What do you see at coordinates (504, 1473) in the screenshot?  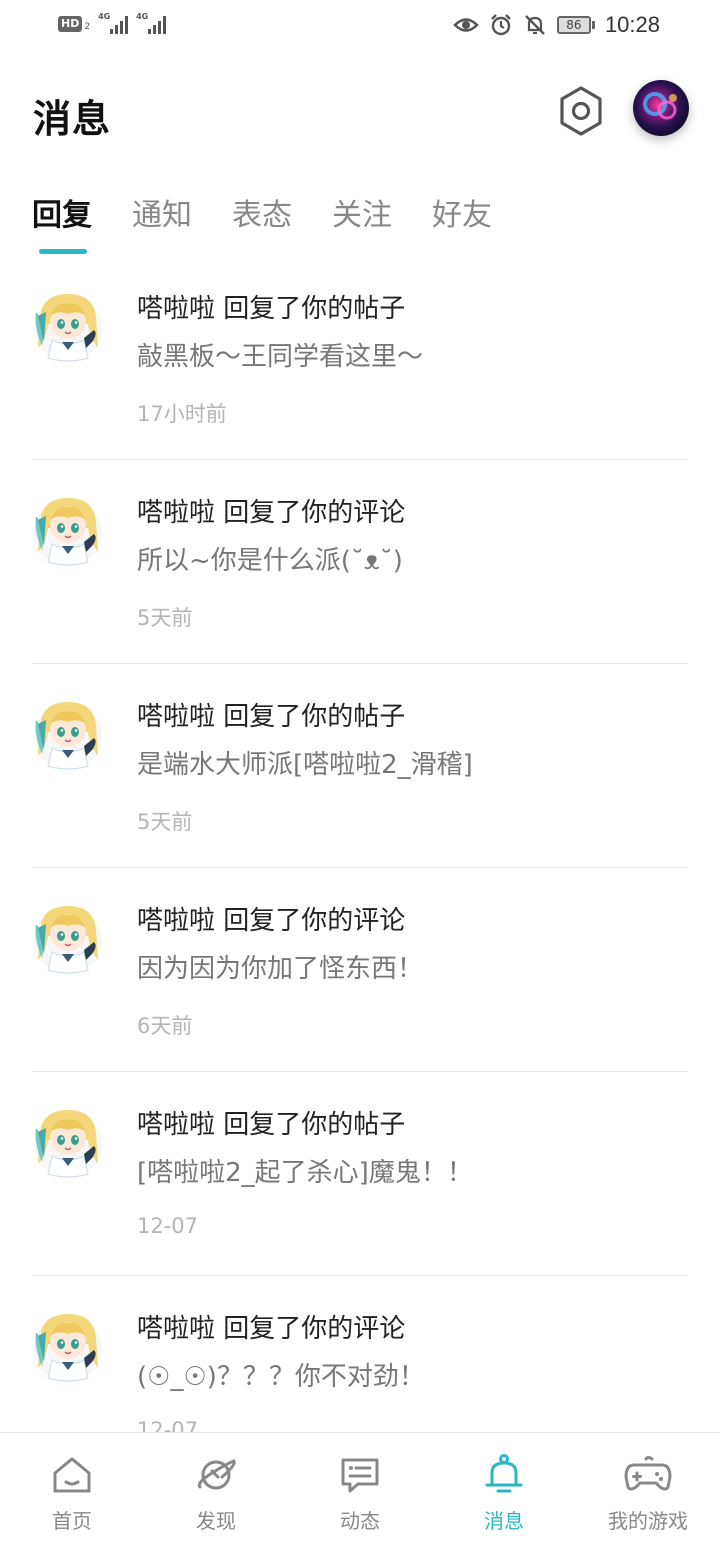 I see `bell-icon` at bounding box center [504, 1473].